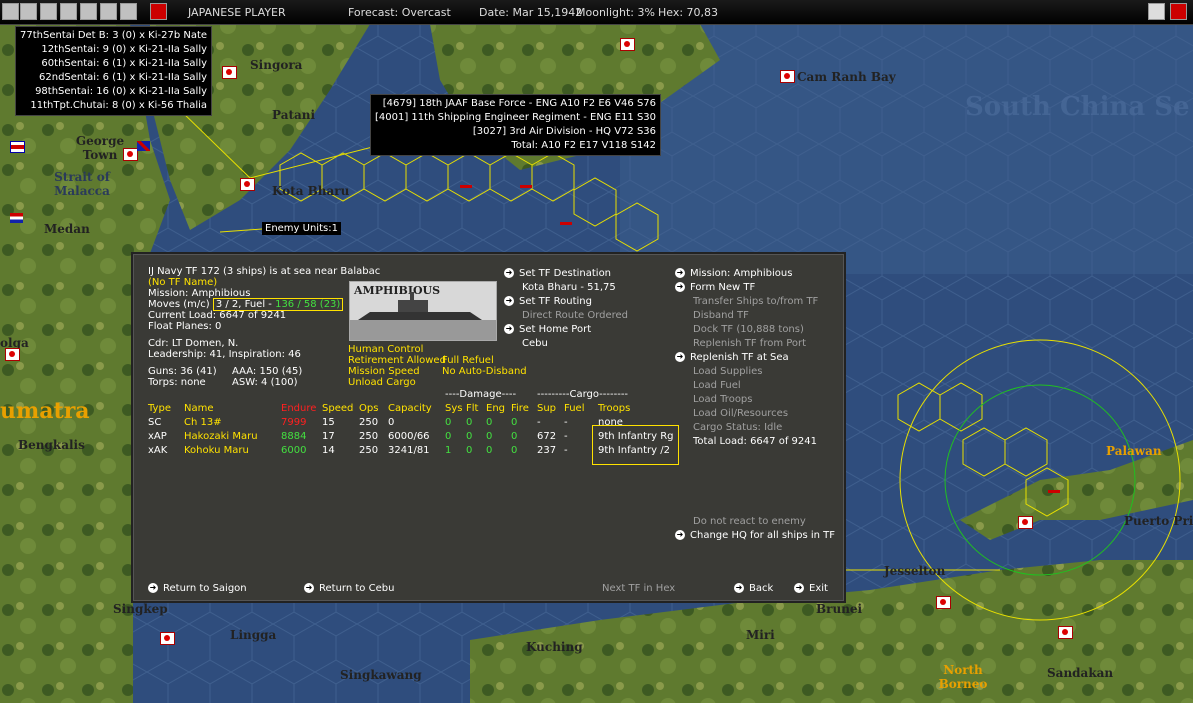 The image size is (1193, 703). Describe the element at coordinates (915, 571) in the screenshot. I see `map-label-jesselton: Jesselton` at that location.